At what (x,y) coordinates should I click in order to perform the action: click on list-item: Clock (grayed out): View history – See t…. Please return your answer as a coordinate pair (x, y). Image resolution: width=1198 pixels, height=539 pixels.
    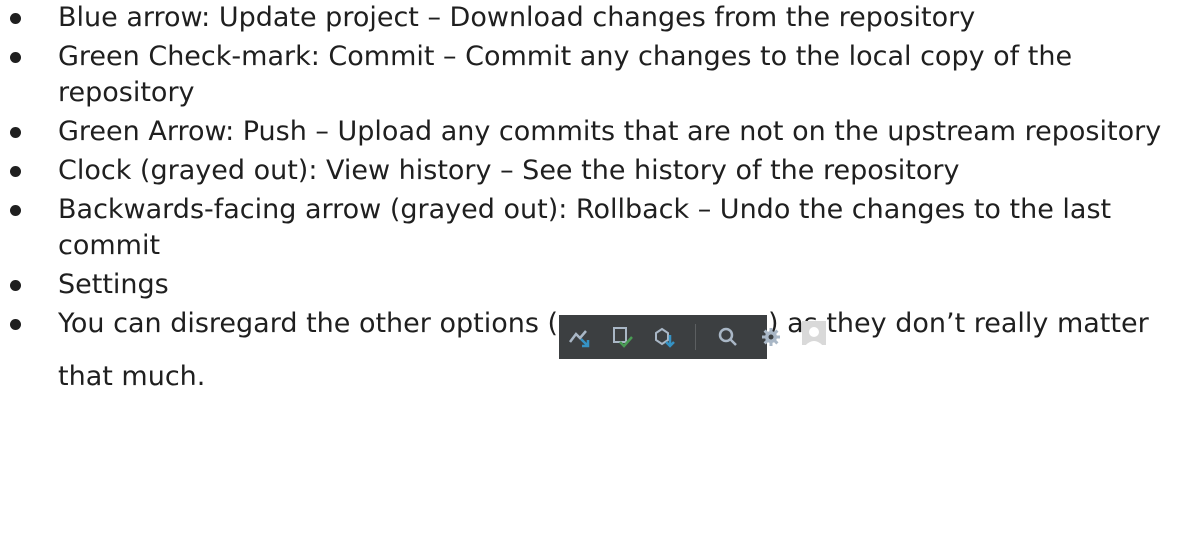
    Looking at the image, I should click on (599, 171).